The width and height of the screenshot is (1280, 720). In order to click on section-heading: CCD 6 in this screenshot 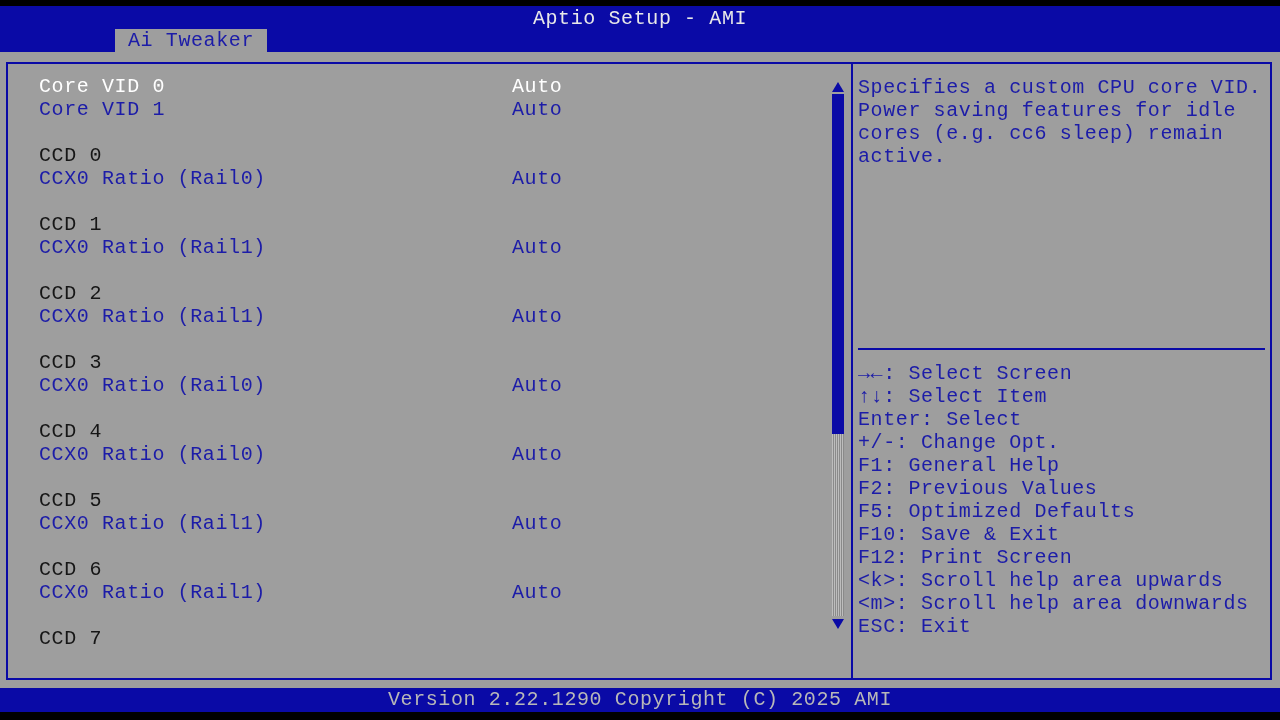, I will do `click(70, 569)`.